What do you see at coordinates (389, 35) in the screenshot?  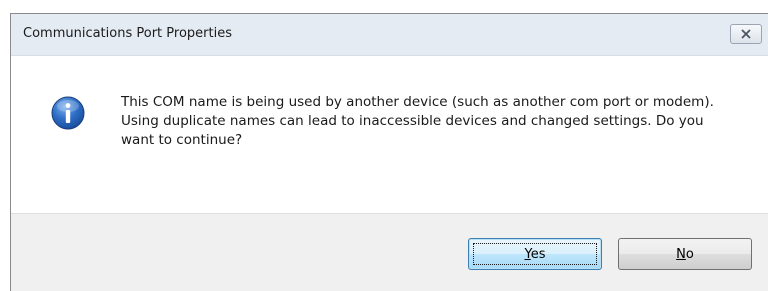 I see `title-bar: Communications Port Properties` at bounding box center [389, 35].